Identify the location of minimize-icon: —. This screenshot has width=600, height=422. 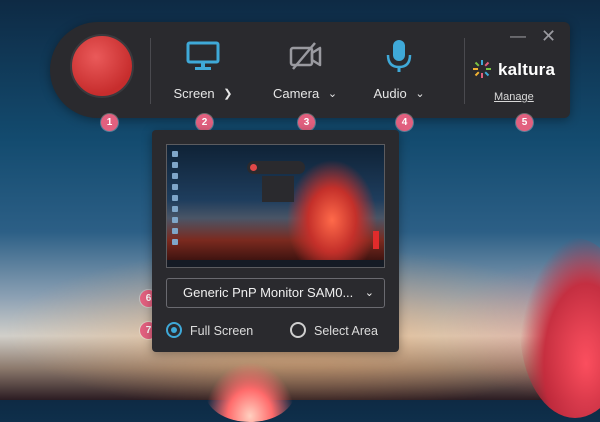
(518, 37).